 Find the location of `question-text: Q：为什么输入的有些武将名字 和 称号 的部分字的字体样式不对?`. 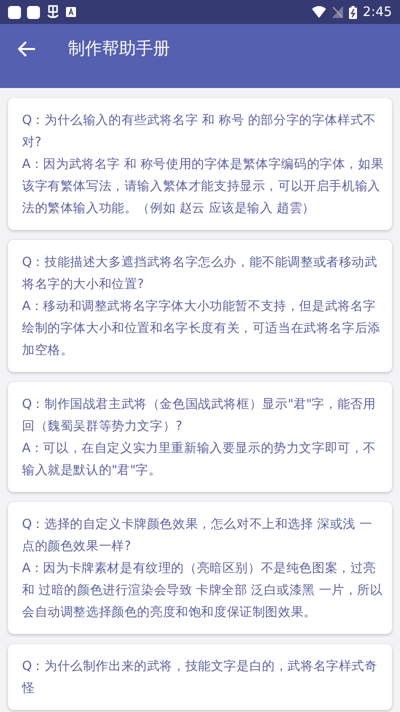

question-text: Q：为什么输入的有些武将名字 和 称号 的部分字的字体样式不对? is located at coordinates (199, 131).